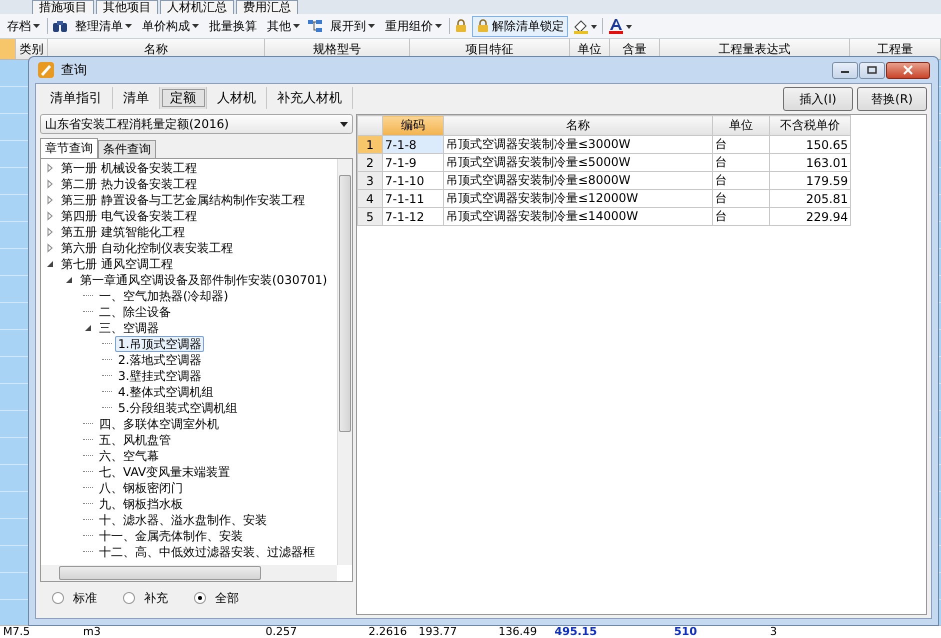 This screenshot has height=638, width=941. Describe the element at coordinates (233, 26) in the screenshot. I see `toolbar-button: 批量换算` at that location.